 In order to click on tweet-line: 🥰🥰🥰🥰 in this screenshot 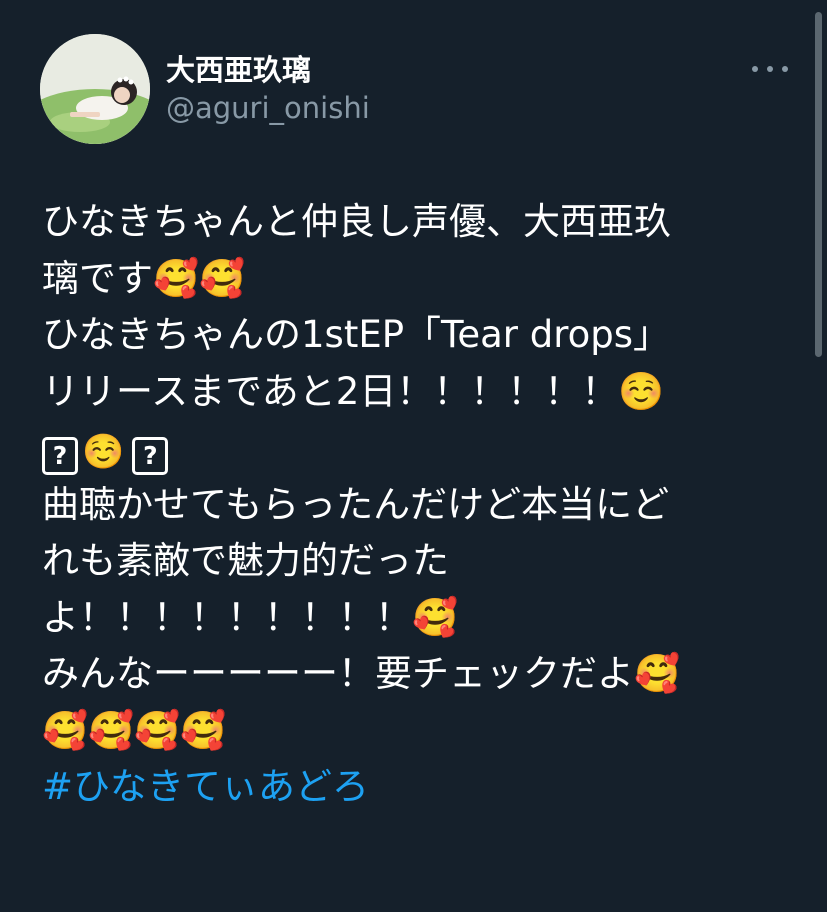, I will do `click(134, 730)`.